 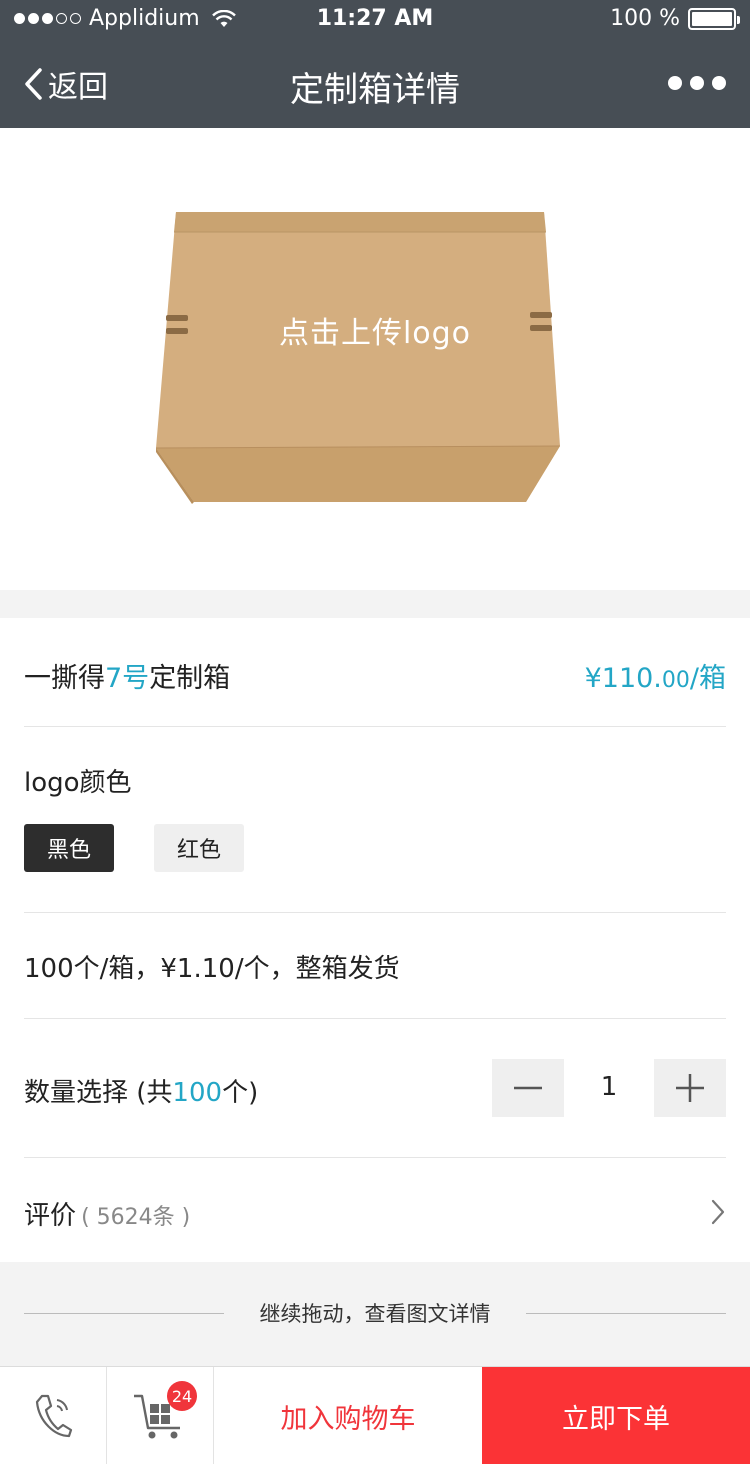 I want to click on page-title: 定制箱详情, so click(x=375, y=90).